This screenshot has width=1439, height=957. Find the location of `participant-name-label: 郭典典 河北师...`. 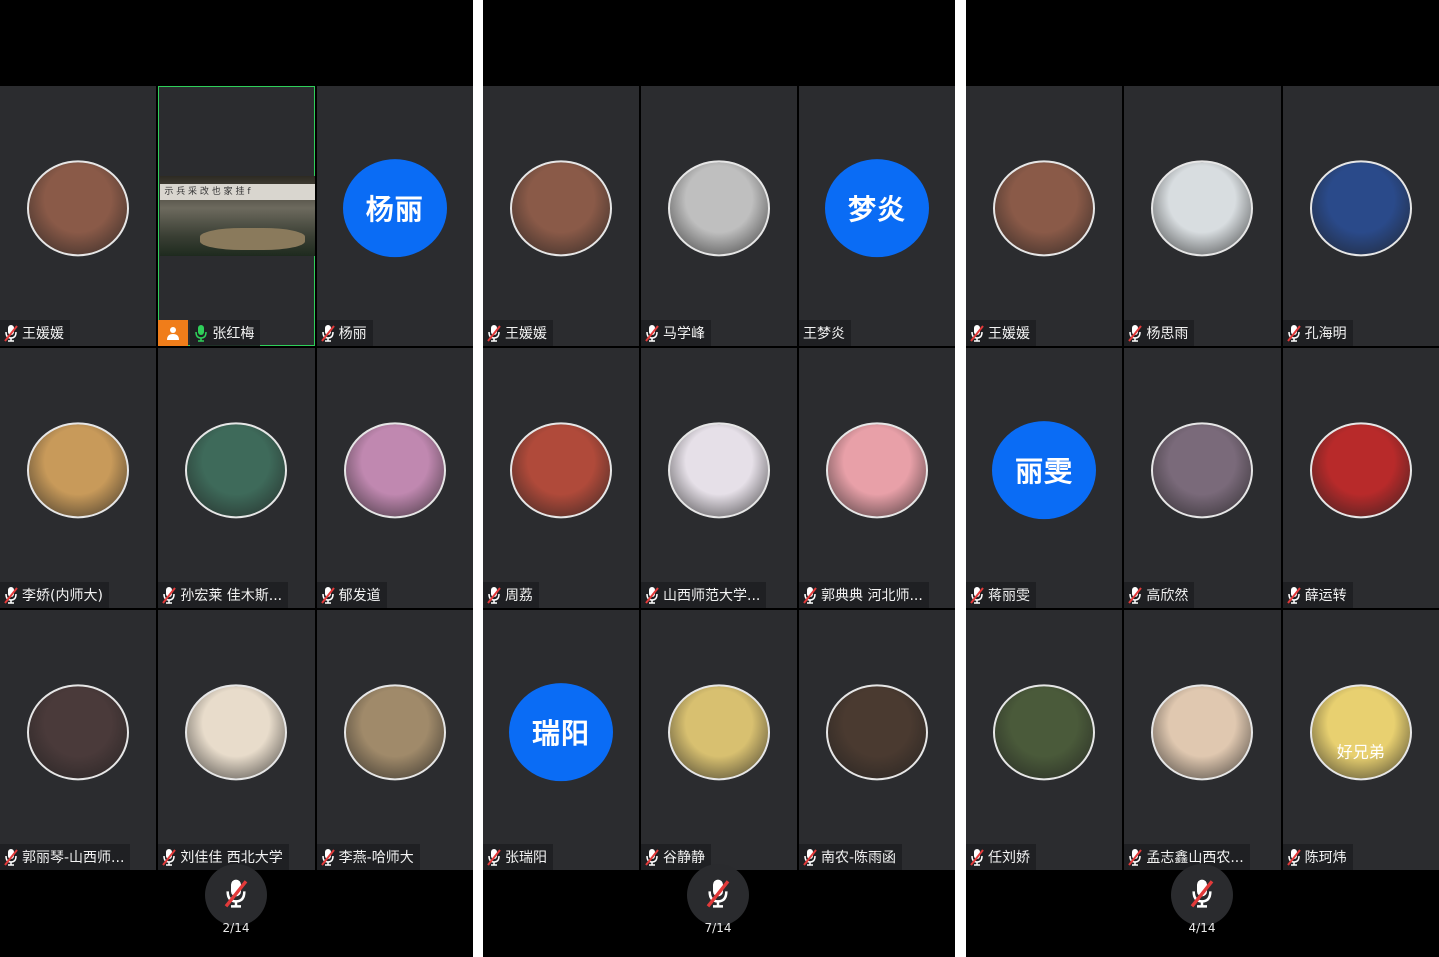

participant-name-label: 郭典典 河北师... is located at coordinates (864, 595).